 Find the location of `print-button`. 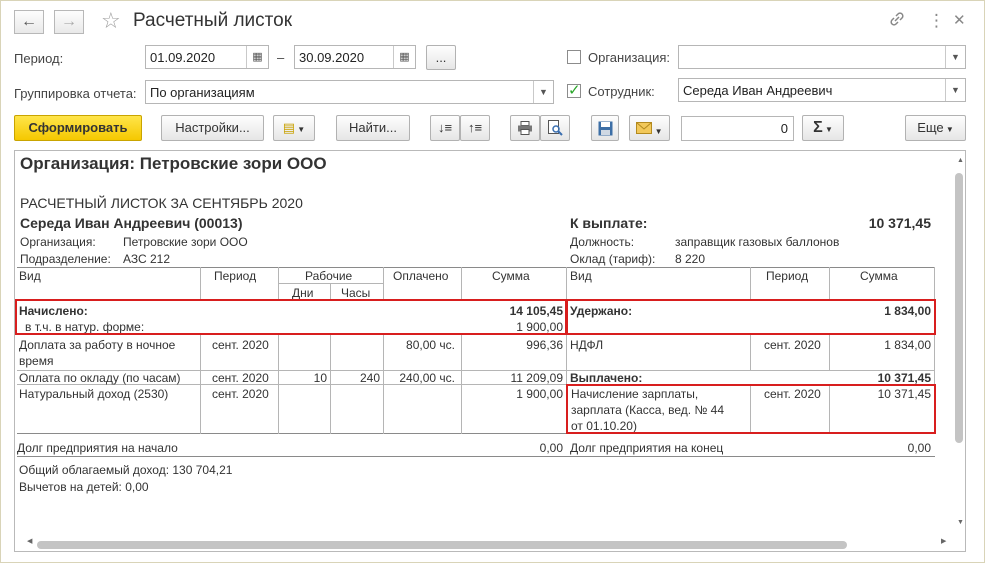

print-button is located at coordinates (525, 128).